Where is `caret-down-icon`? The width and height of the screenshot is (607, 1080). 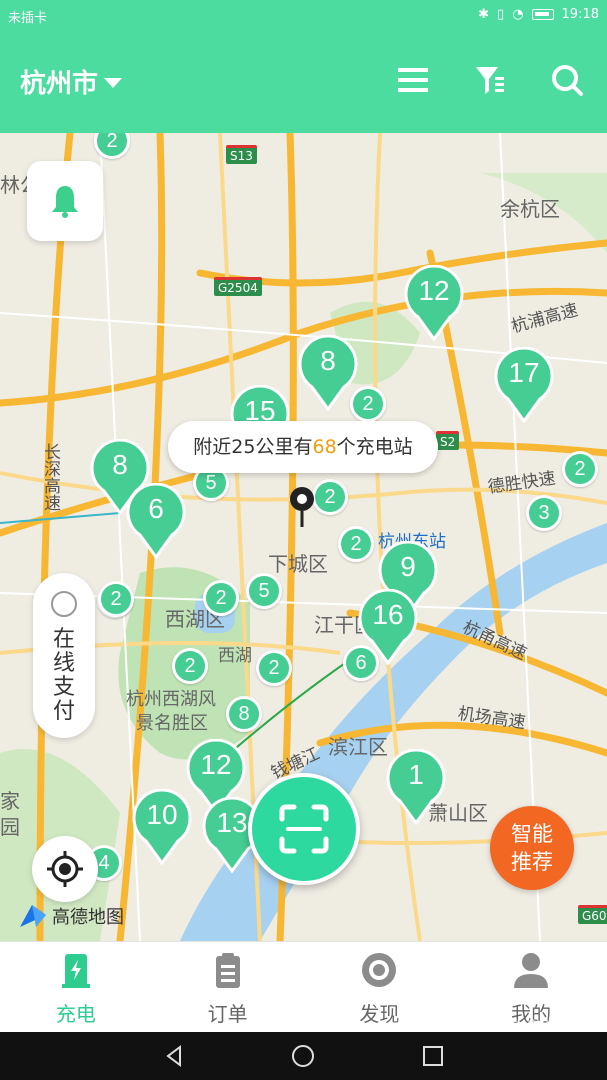 caret-down-icon is located at coordinates (113, 82).